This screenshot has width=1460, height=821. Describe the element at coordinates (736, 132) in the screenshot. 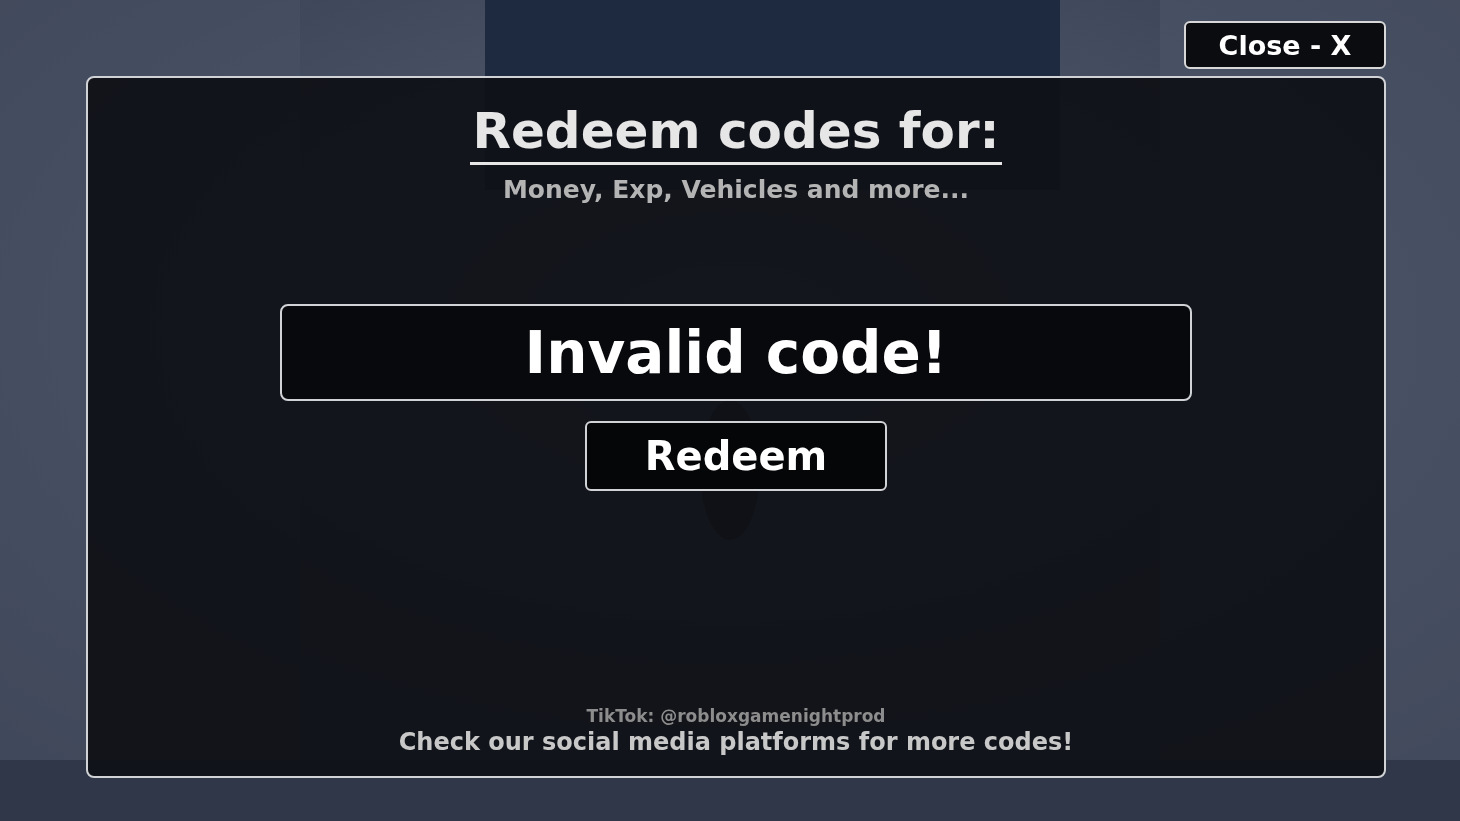

I see `panel-title: Redeem codes for:` at that location.